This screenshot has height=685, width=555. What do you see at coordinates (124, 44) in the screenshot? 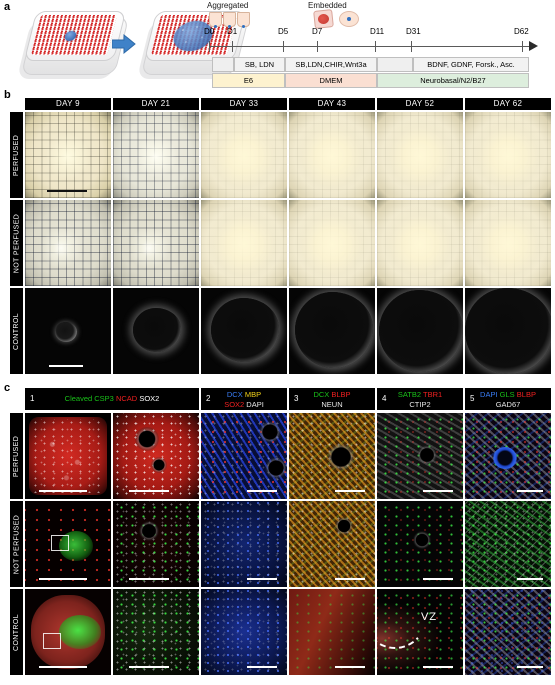
I see `transition-arrow-icon` at bounding box center [124, 44].